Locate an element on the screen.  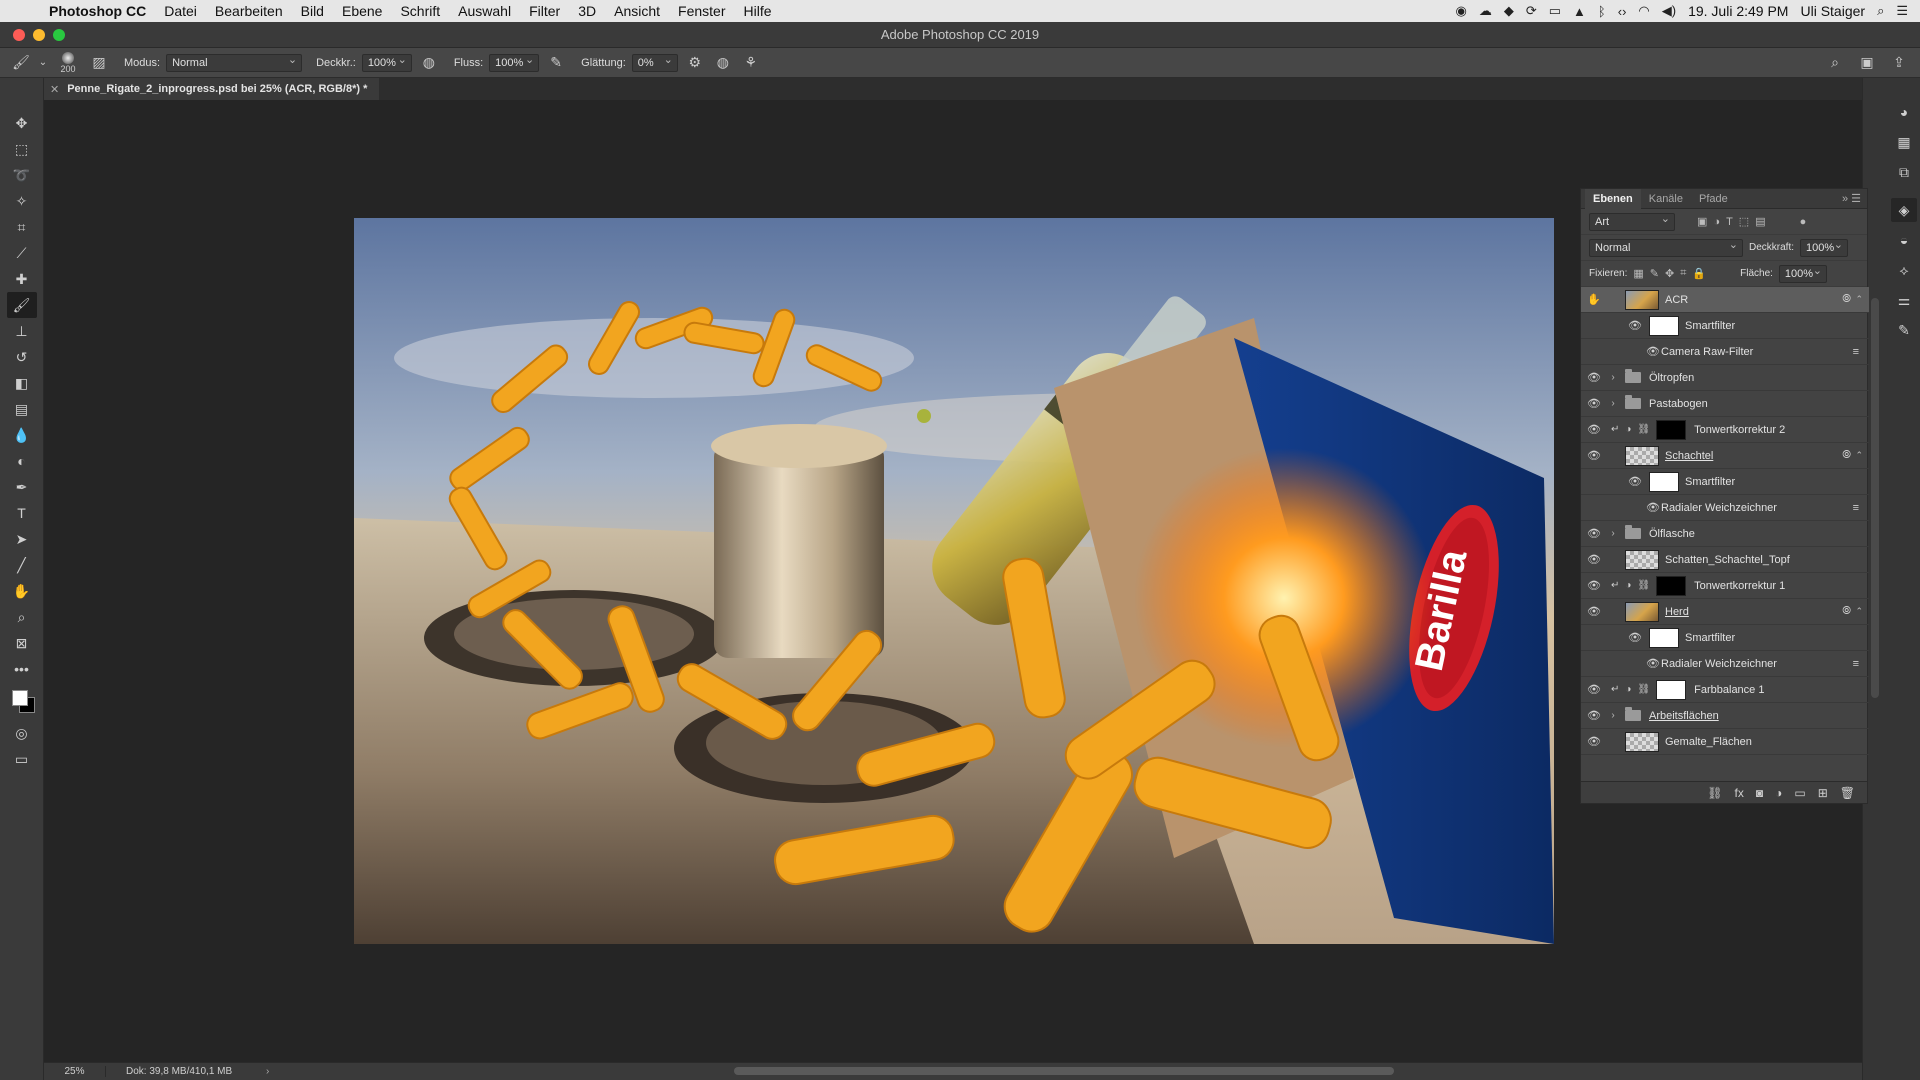
layer-row-pastabogen: 👁 › Pastabogen is located at coordinates (1725, 404).